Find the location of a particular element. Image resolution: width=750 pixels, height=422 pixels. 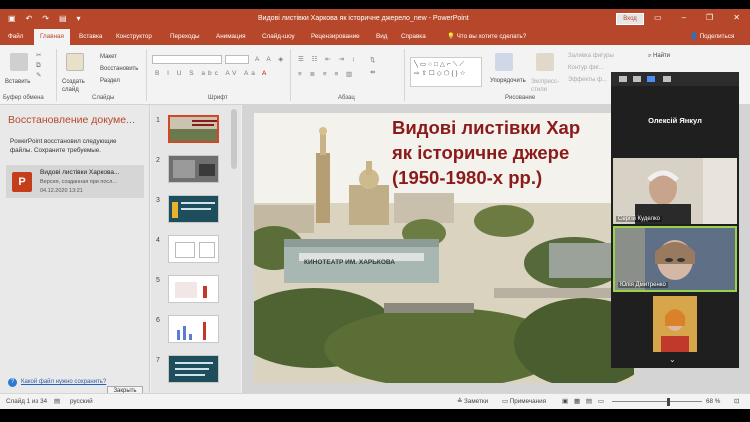

section-button: Раздел is located at coordinates (110, 81).